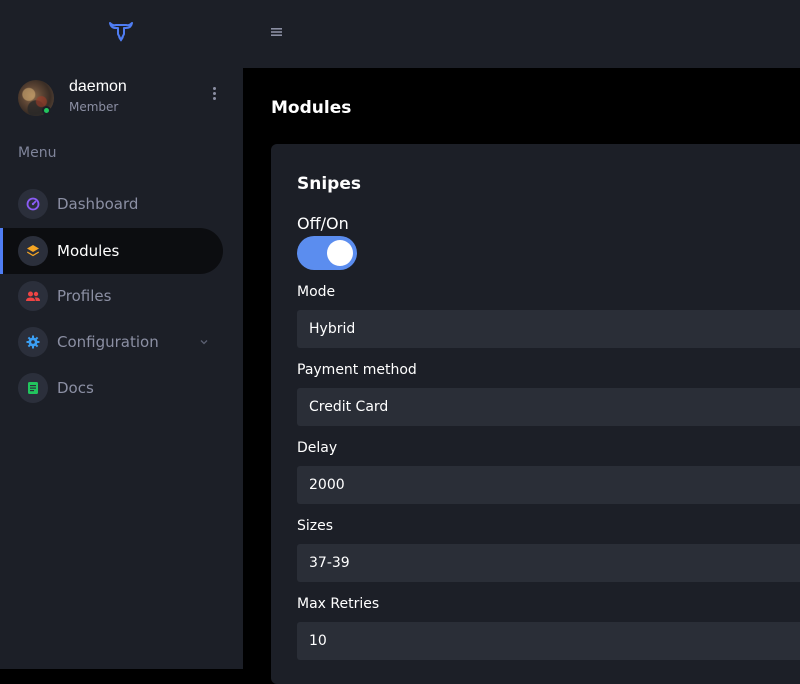 This screenshot has height=684, width=800. I want to click on mode-field: Hybrid, so click(548, 329).